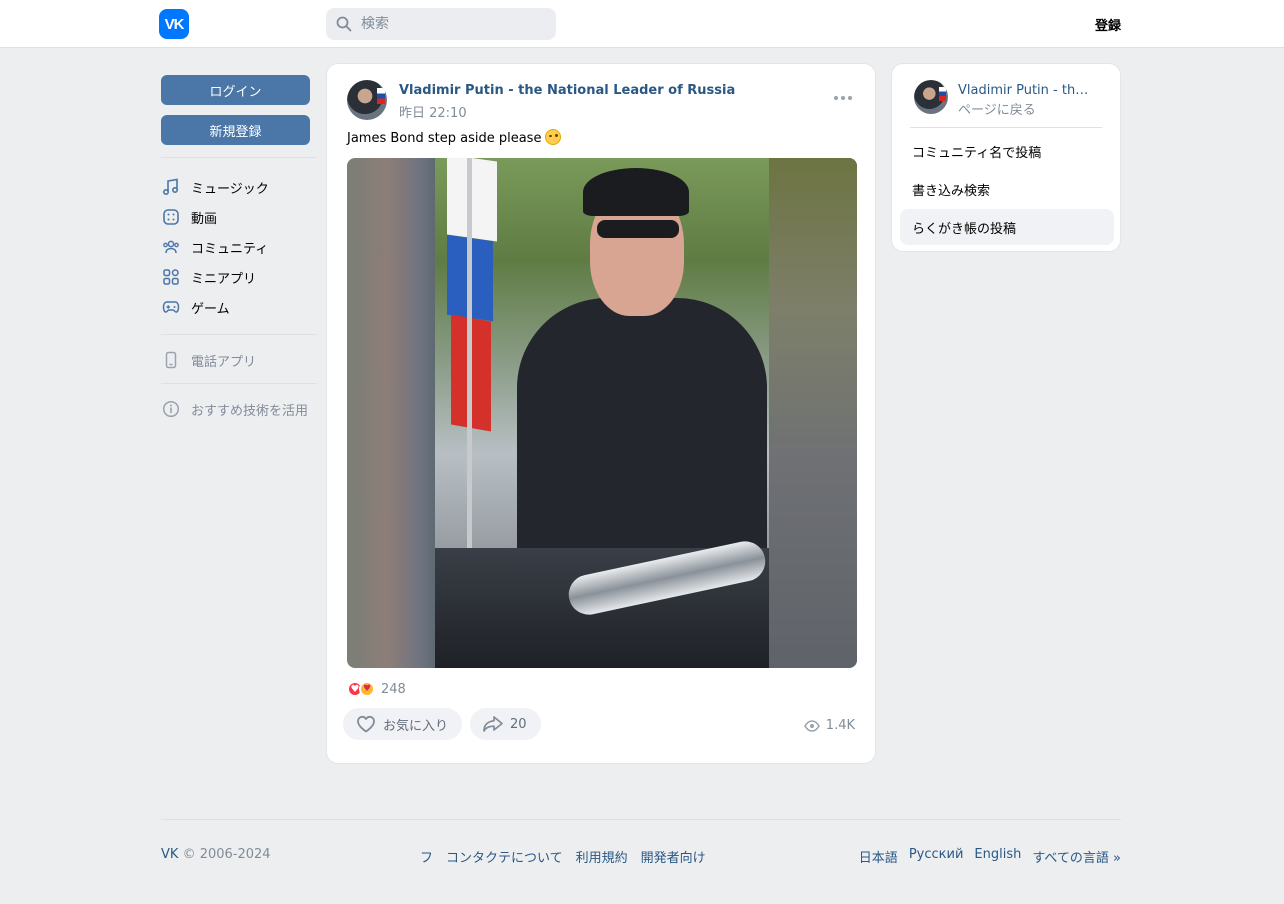  I want to click on lang-all: すべての言語 », so click(1076, 856).